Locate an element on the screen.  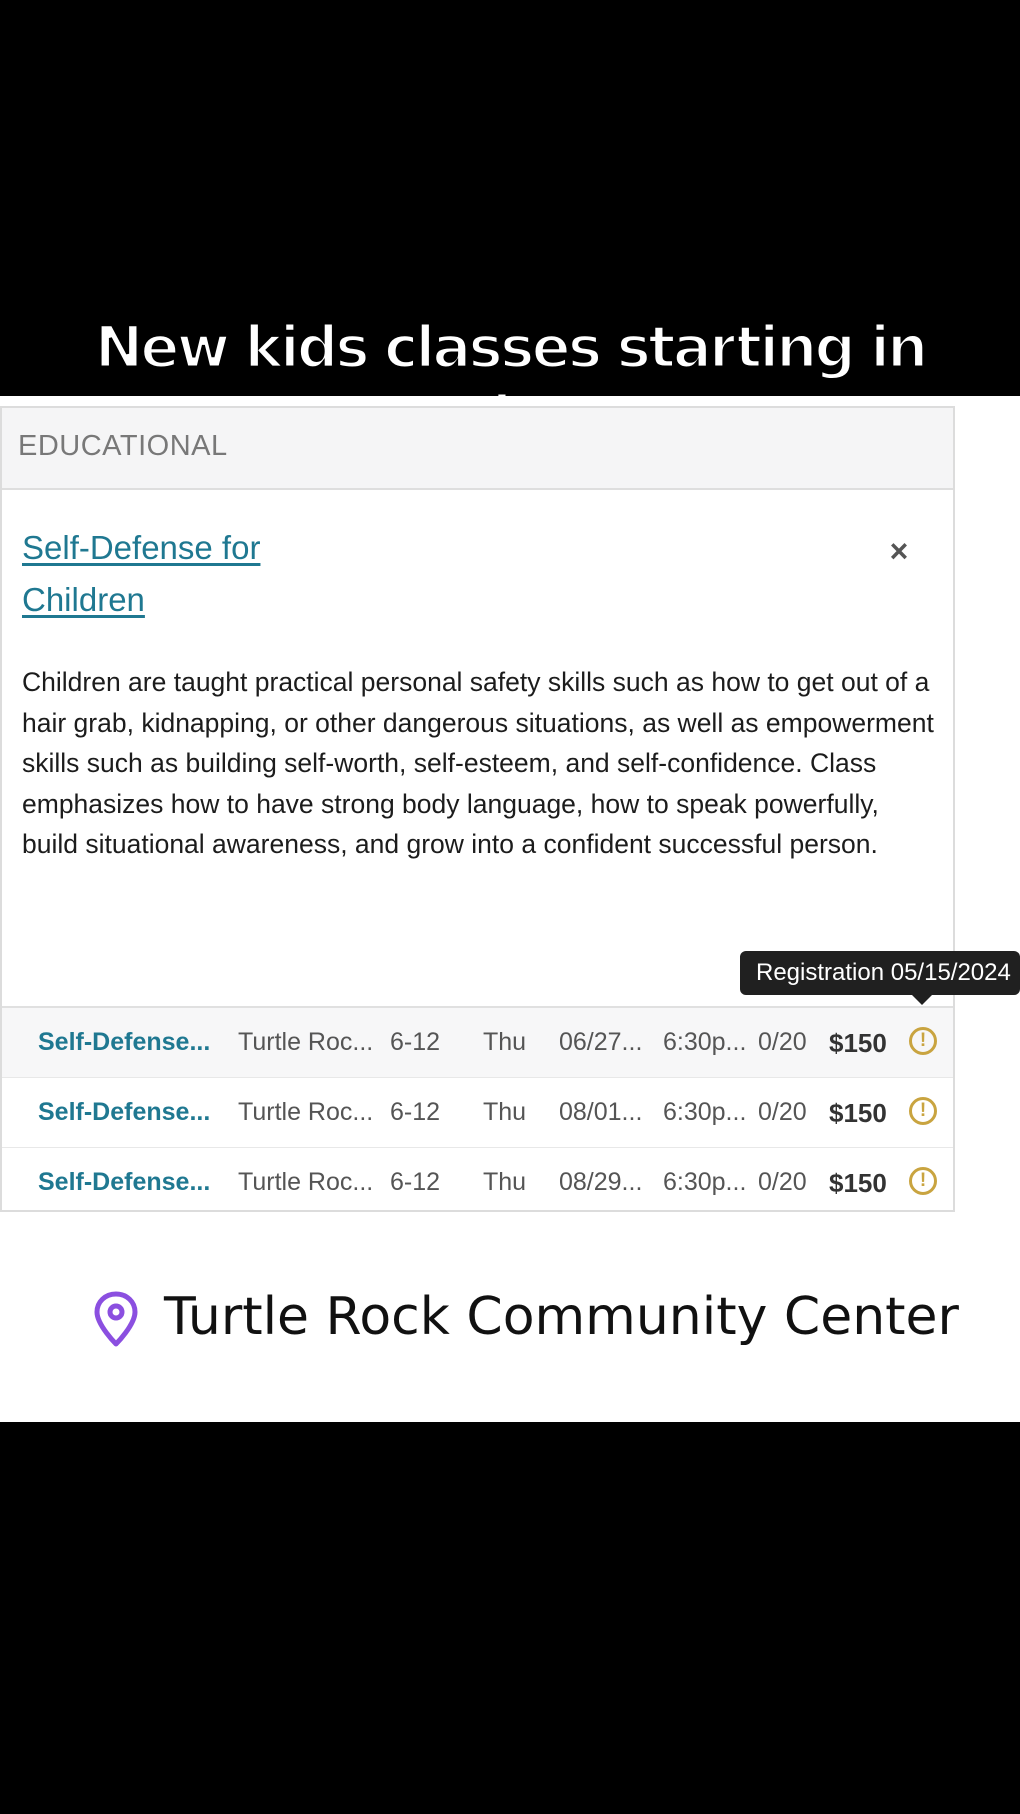
map-pin-icon is located at coordinates (116, 1319).